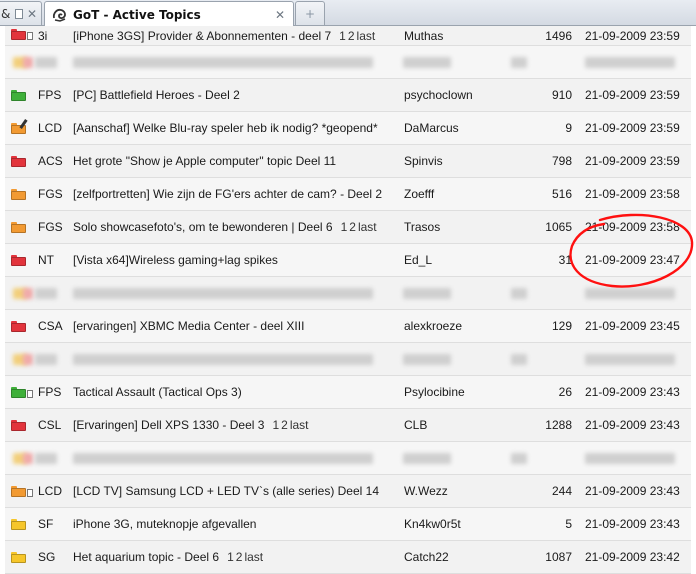  Describe the element at coordinates (459, 524) in the screenshot. I see `topic-last-poster: Kn4kw0r5t` at that location.